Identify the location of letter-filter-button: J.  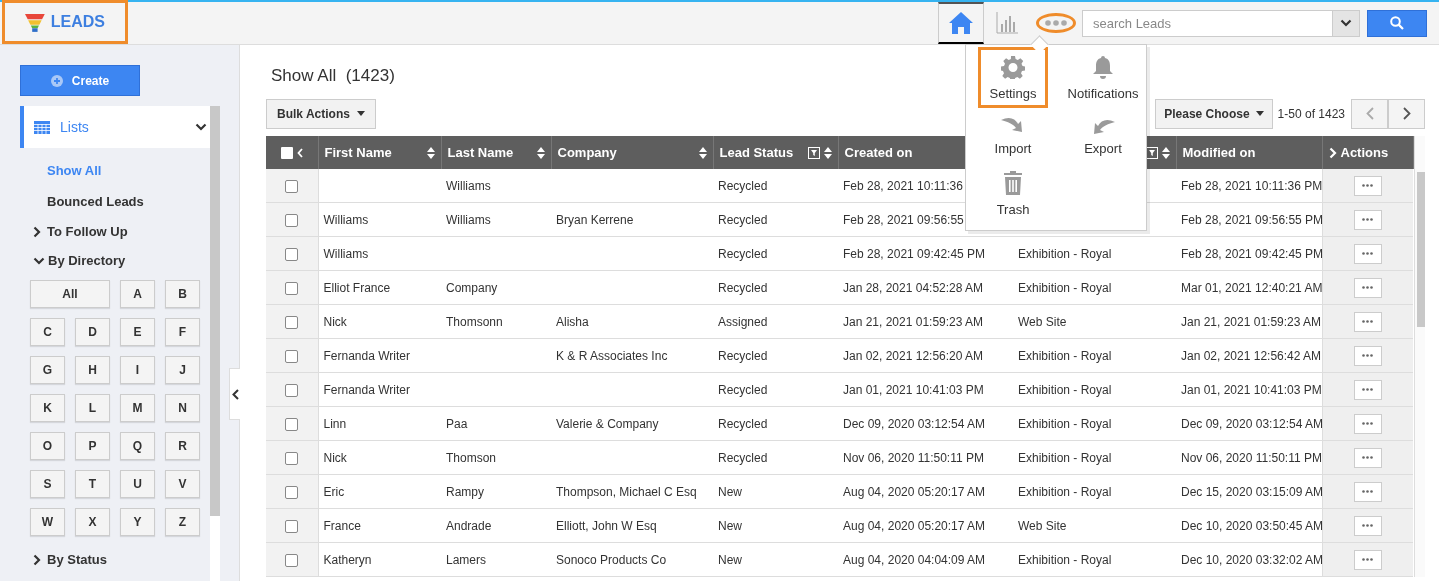
(182, 370).